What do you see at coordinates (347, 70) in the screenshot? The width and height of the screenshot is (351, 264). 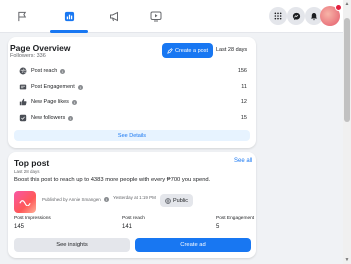 I see `scrollbar-thumb` at bounding box center [347, 70].